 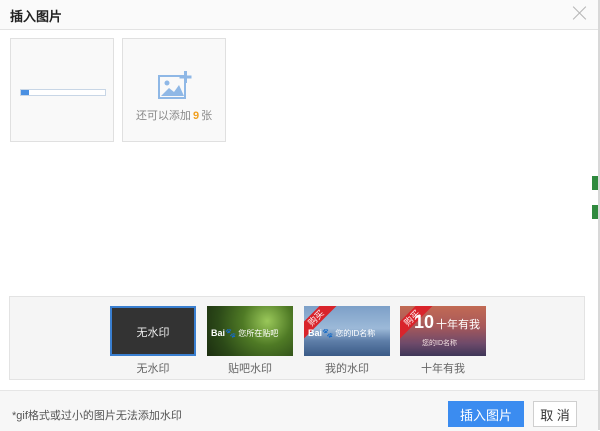 What do you see at coordinates (443, 369) in the screenshot?
I see `watermark-label: 十年有我` at bounding box center [443, 369].